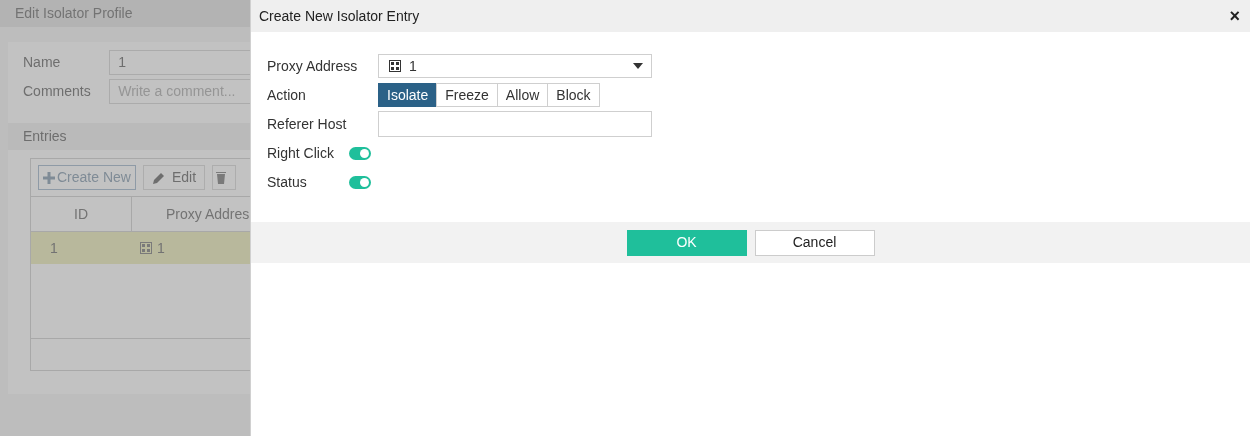 Image resolution: width=1250 pixels, height=436 pixels. Describe the element at coordinates (313, 66) in the screenshot. I see `field-label: Proxy Address` at that location.